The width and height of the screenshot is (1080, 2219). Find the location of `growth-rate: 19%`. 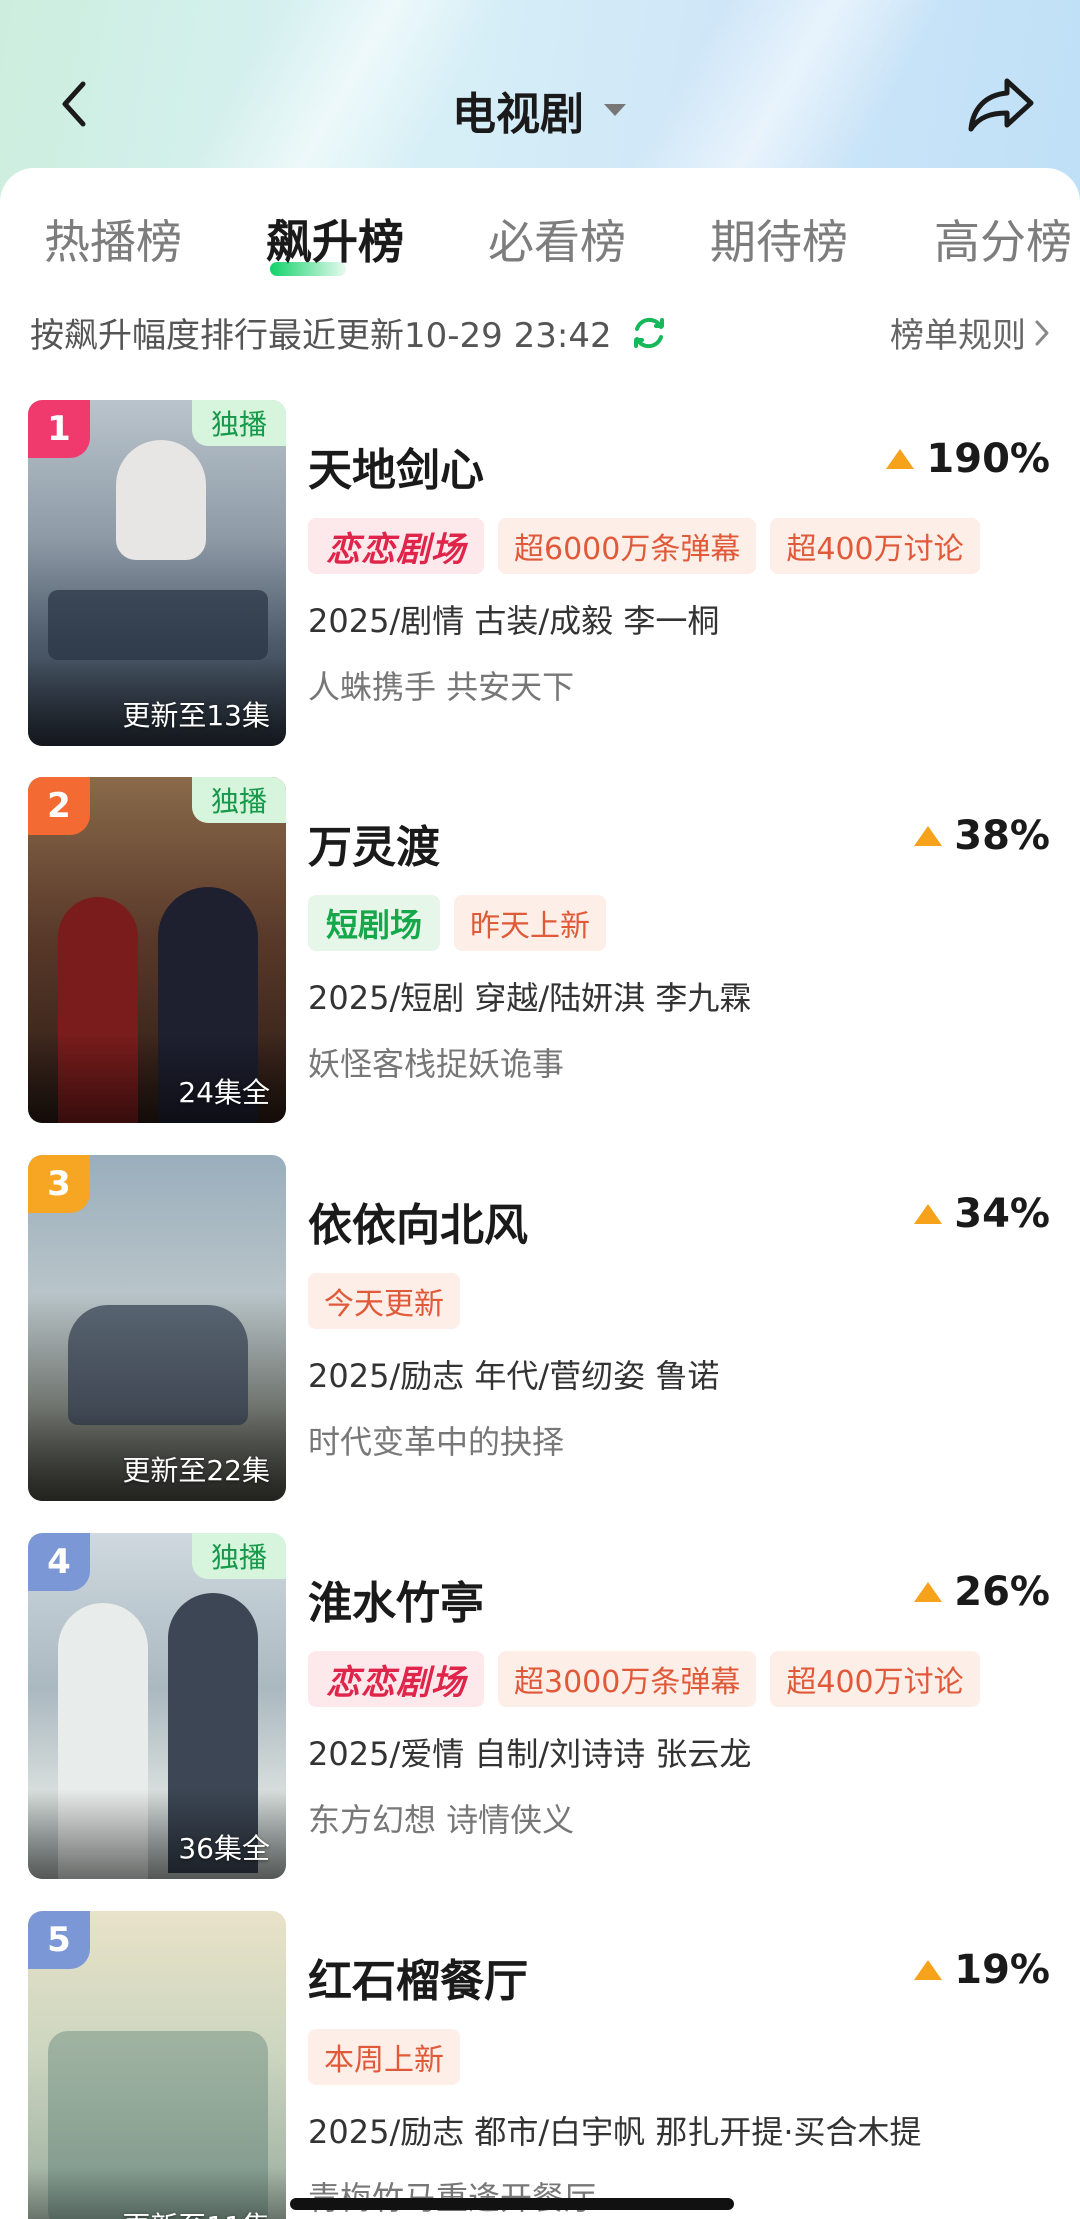

growth-rate: 19% is located at coordinates (982, 1970).